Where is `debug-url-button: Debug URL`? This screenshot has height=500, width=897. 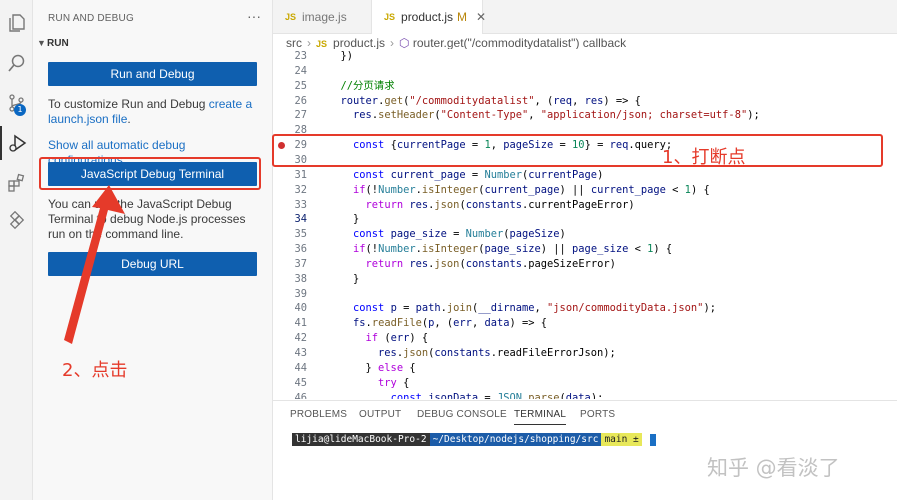
debug-url-button: Debug URL is located at coordinates (152, 264).